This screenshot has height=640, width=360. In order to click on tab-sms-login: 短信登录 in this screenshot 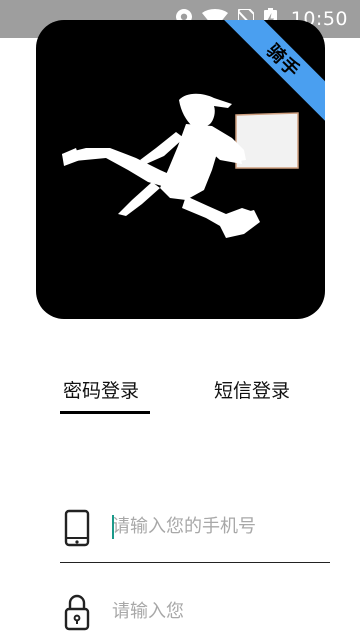, I will do `click(252, 391)`.